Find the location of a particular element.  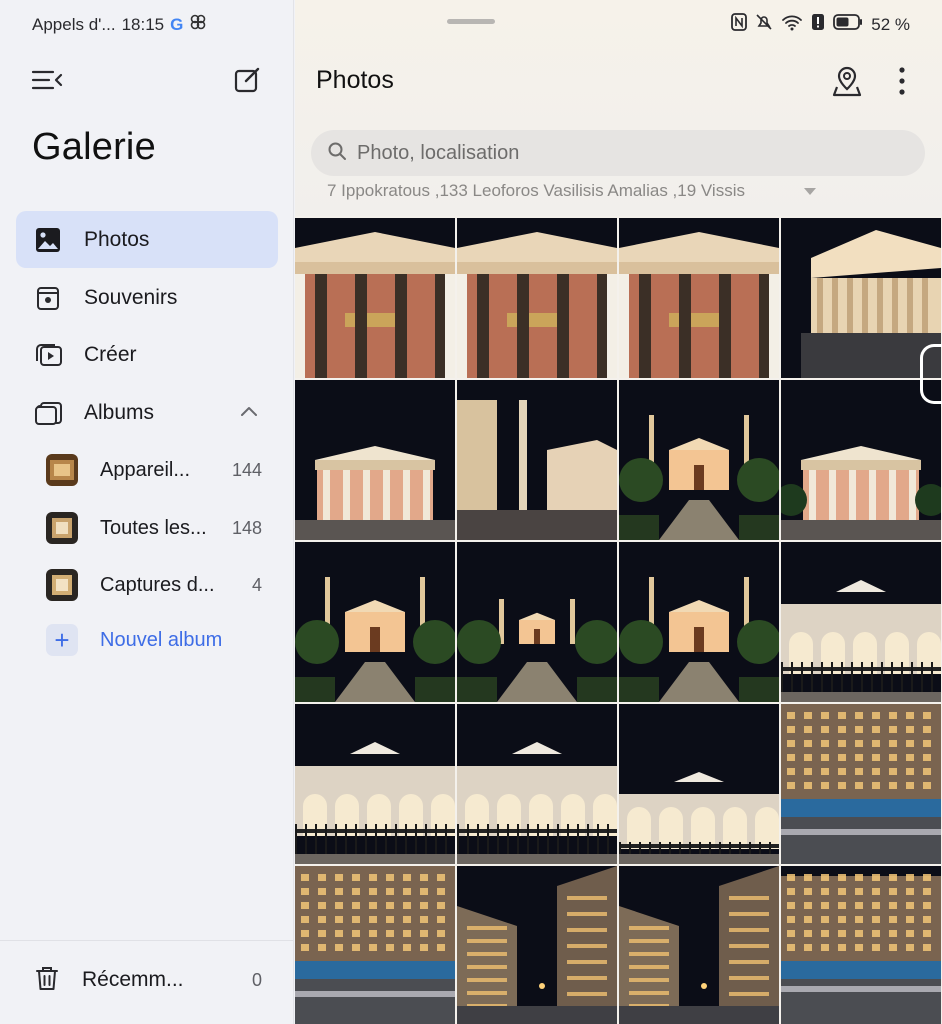

page-title: Galerie is located at coordinates (94, 147).